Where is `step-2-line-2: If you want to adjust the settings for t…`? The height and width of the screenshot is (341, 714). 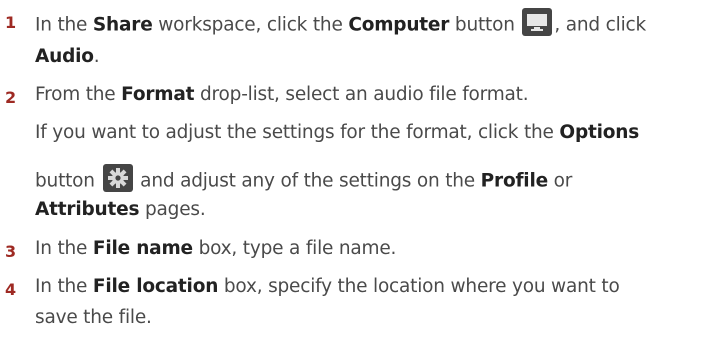
step-2-line-2: If you want to adjust the settings for t… is located at coordinates (337, 132).